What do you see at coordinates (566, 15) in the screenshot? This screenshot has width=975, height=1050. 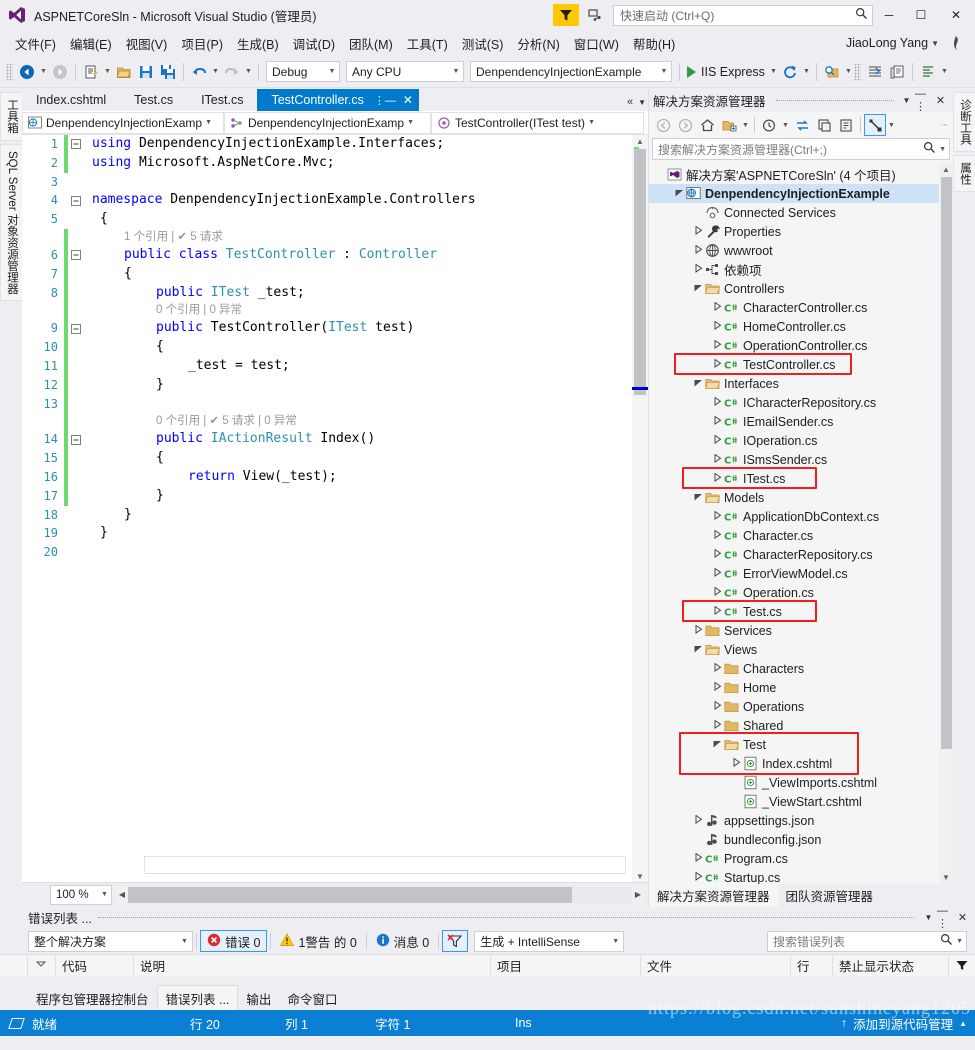 I see `feedback-funnel-icon` at bounding box center [566, 15].